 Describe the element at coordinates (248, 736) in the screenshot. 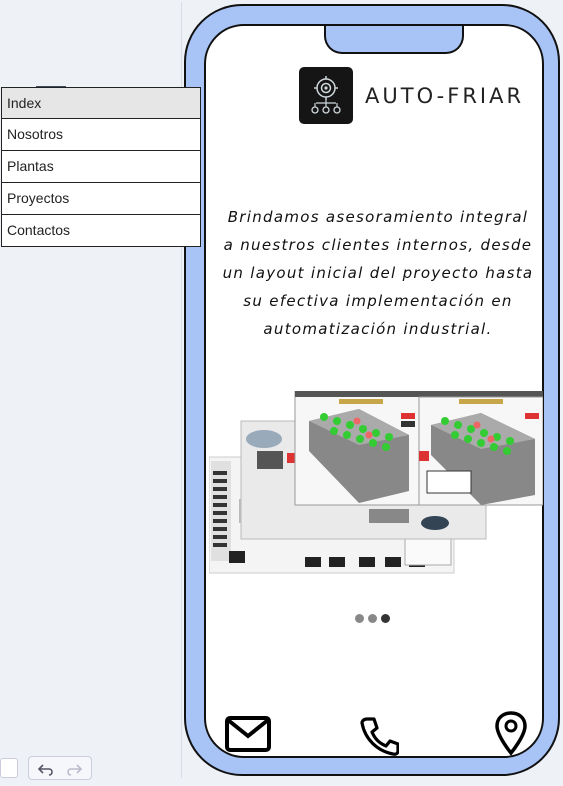

I see `mail-icon` at that location.